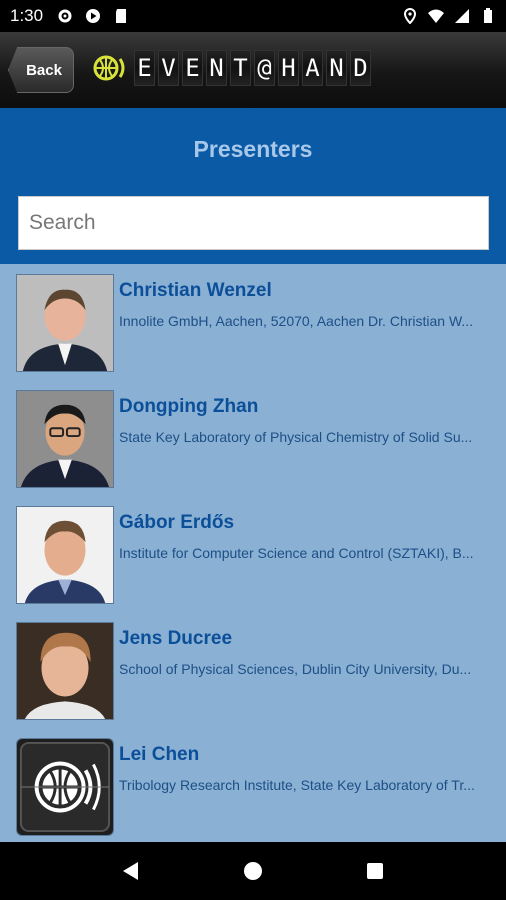  What do you see at coordinates (121, 16) in the screenshot?
I see `sd-card-icon` at bounding box center [121, 16].